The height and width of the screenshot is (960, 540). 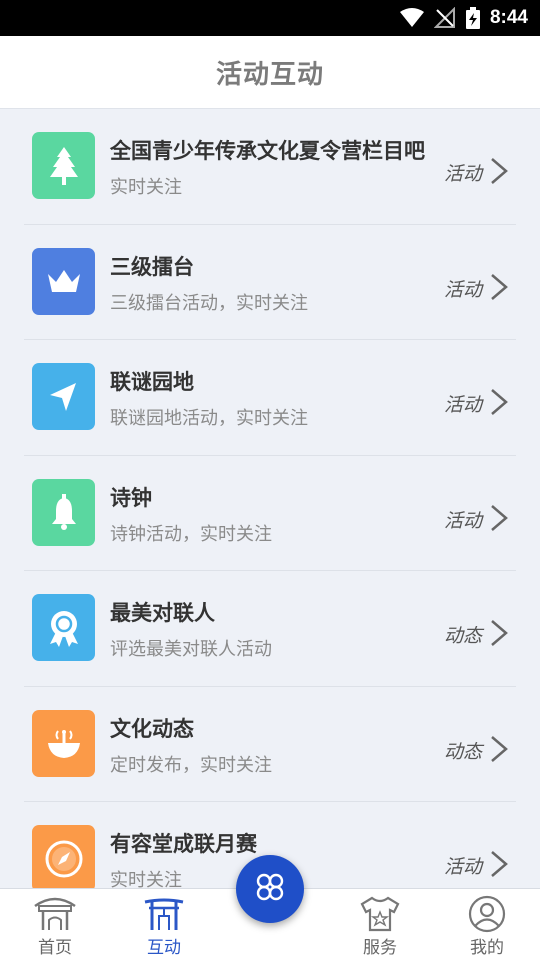 What do you see at coordinates (270, 629) in the screenshot?
I see `list-item: 最美对联人 评选最美对联人活动 动态` at bounding box center [270, 629].